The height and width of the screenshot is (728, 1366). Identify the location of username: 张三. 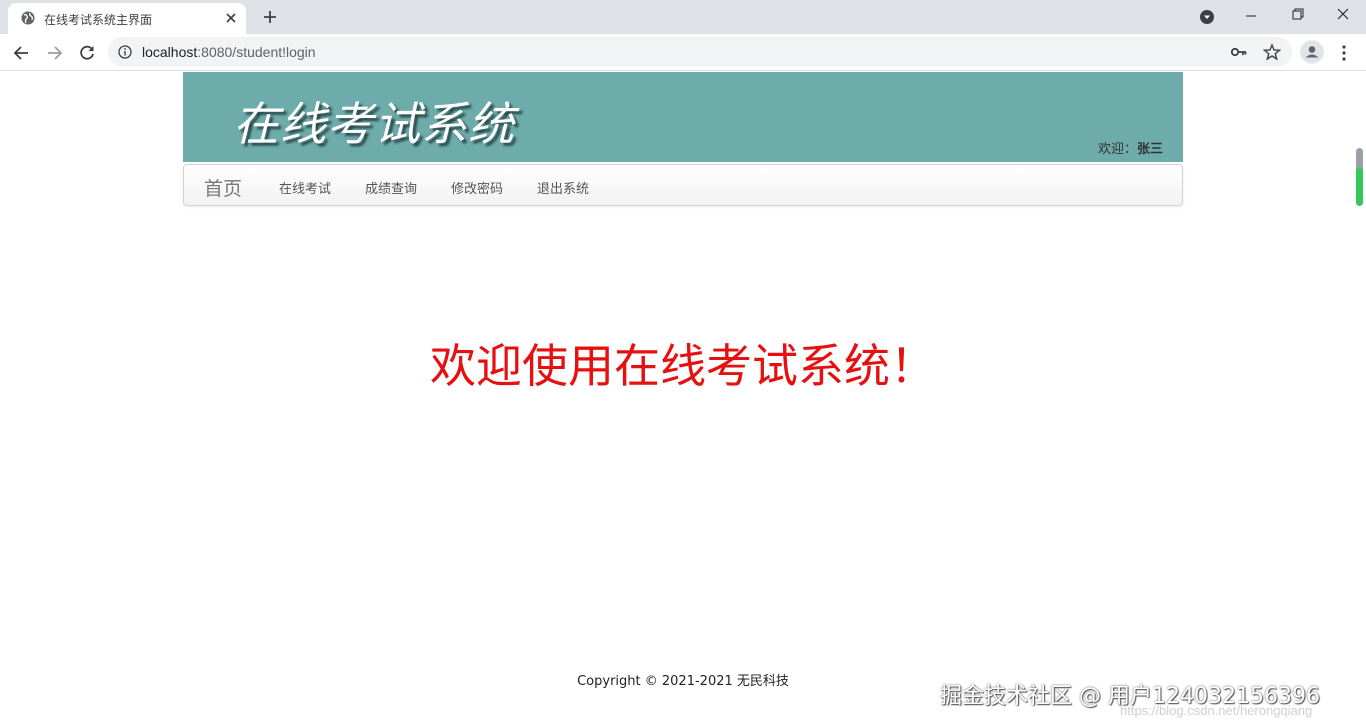
(1149, 149).